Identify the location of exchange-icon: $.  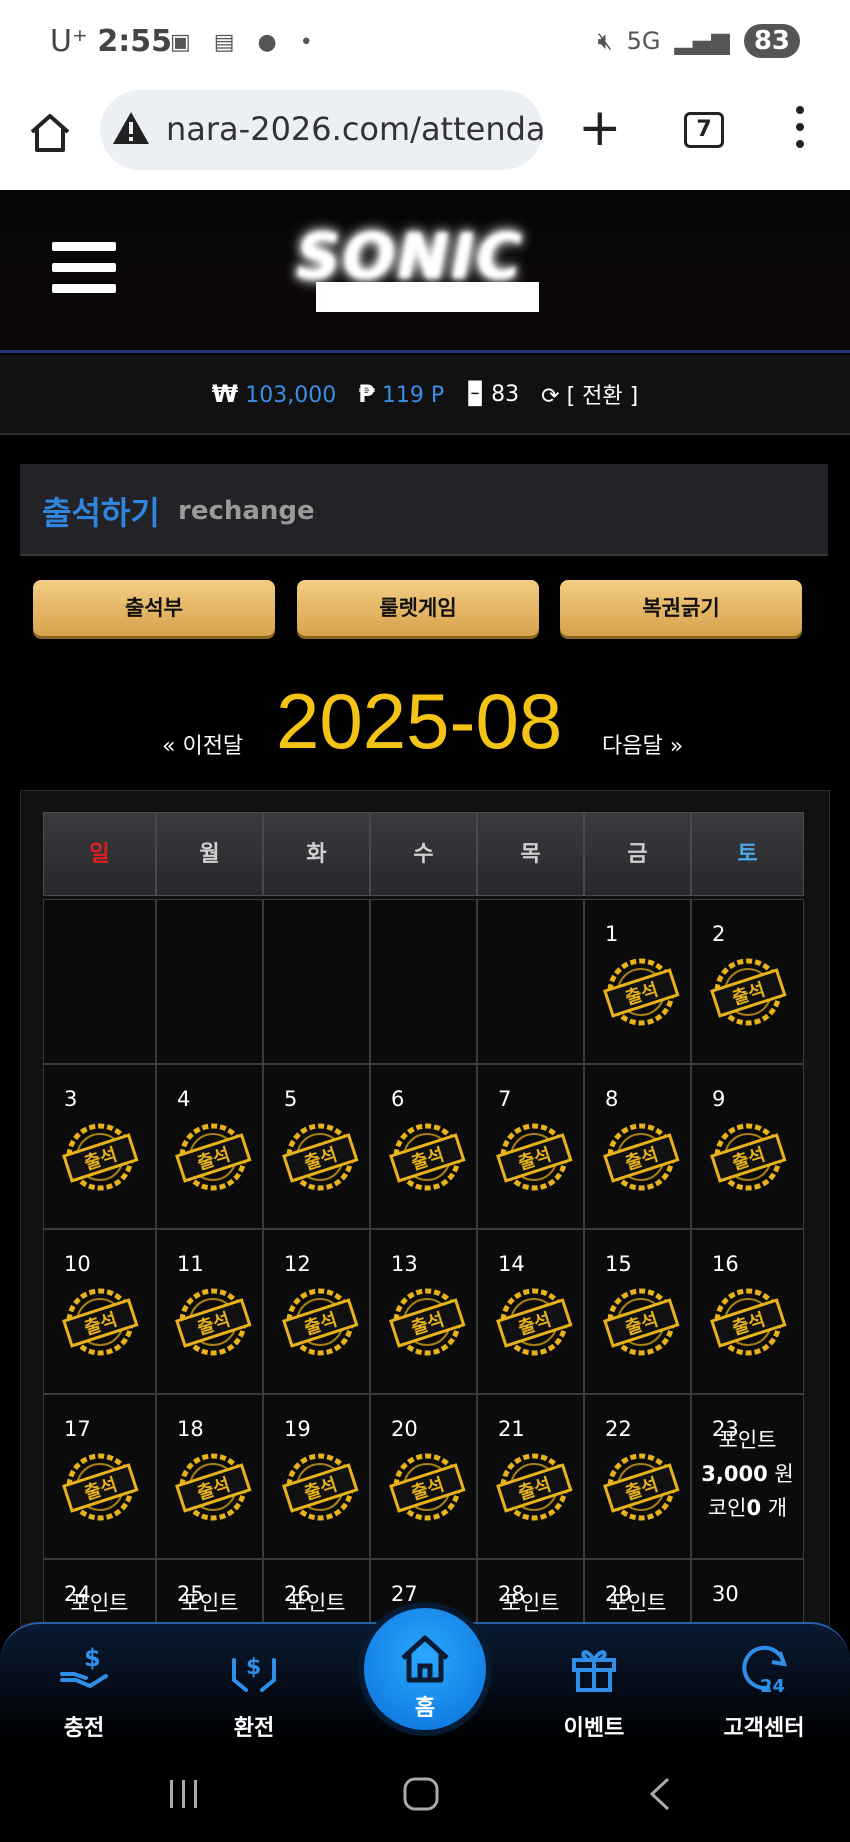
(254, 1673).